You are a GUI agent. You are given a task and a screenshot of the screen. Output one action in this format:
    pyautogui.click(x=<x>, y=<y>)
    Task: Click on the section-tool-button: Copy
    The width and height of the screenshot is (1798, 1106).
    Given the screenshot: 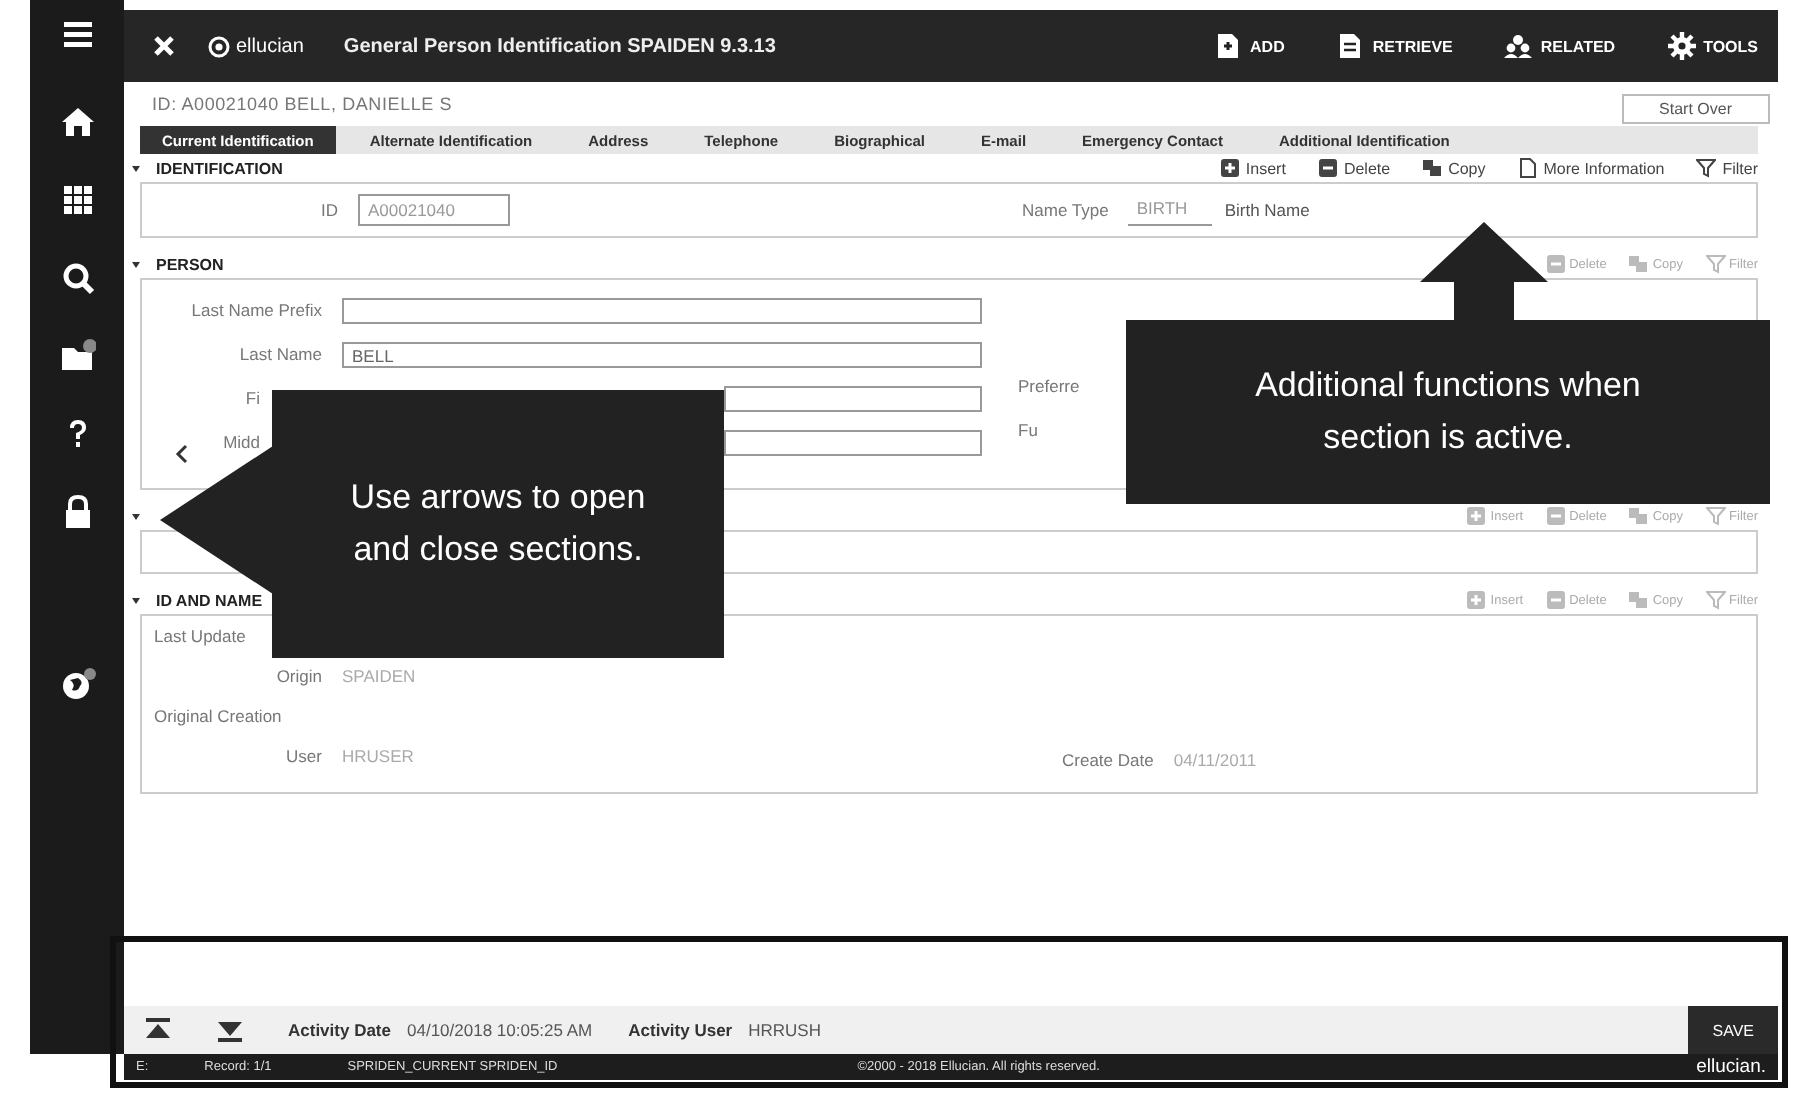 What is the action you would take?
    pyautogui.click(x=1454, y=168)
    